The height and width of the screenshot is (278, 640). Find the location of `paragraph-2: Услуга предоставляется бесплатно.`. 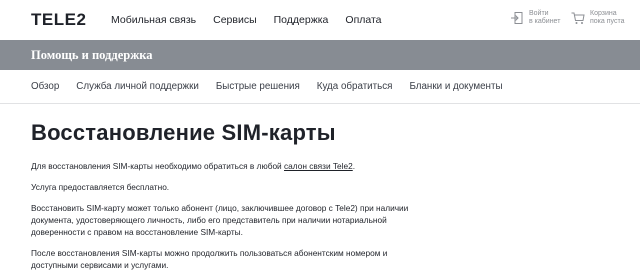

paragraph-2: Услуга предоставляется бесплатно. is located at coordinates (100, 187).